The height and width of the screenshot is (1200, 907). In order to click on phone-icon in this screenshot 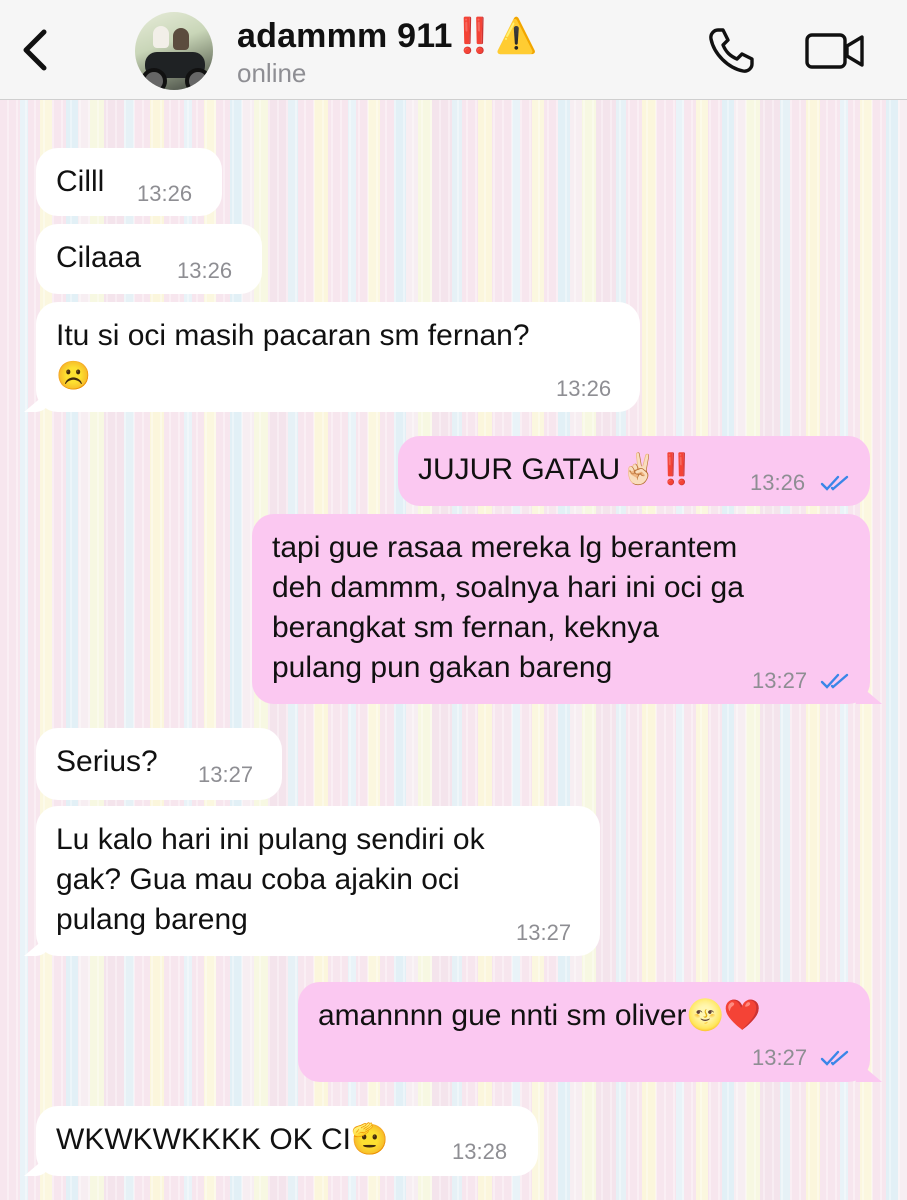, I will do `click(733, 51)`.